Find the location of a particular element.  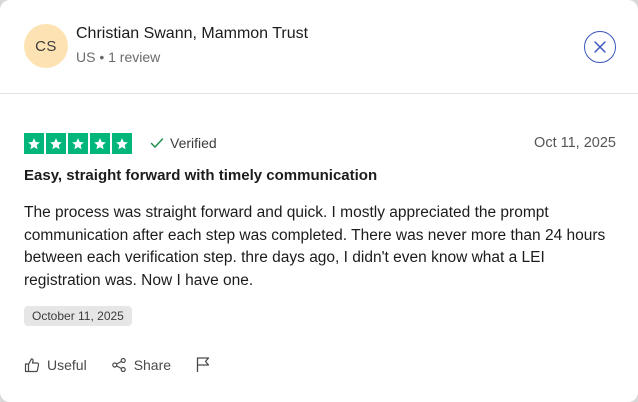

share-button: Share is located at coordinates (141, 365).